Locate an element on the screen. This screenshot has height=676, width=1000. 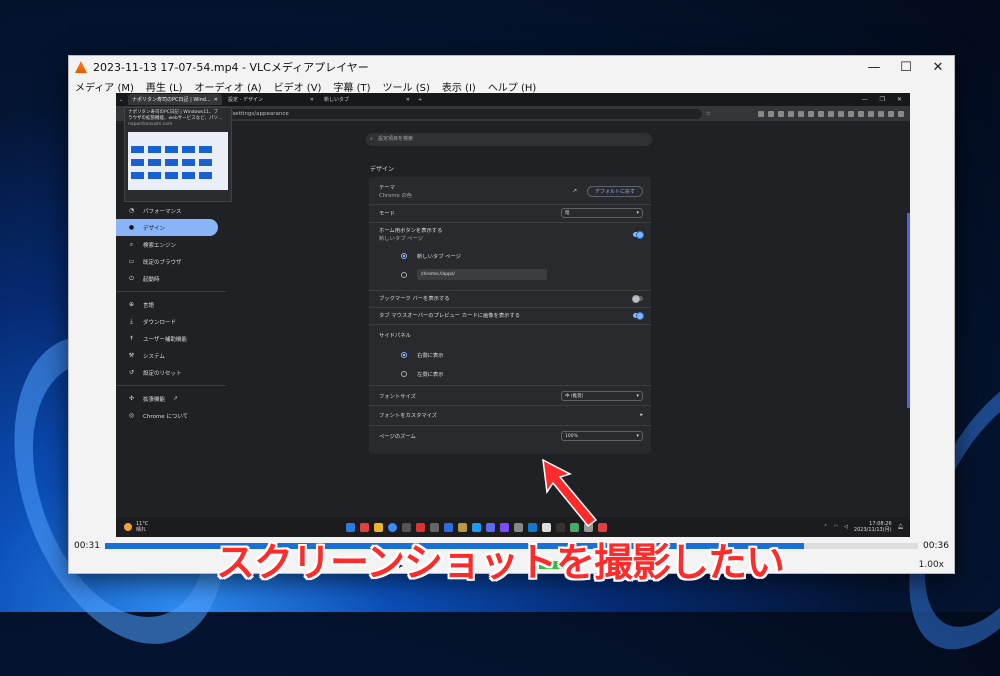
sidebar-item-system: ⚒ システム is located at coordinates (171, 355).